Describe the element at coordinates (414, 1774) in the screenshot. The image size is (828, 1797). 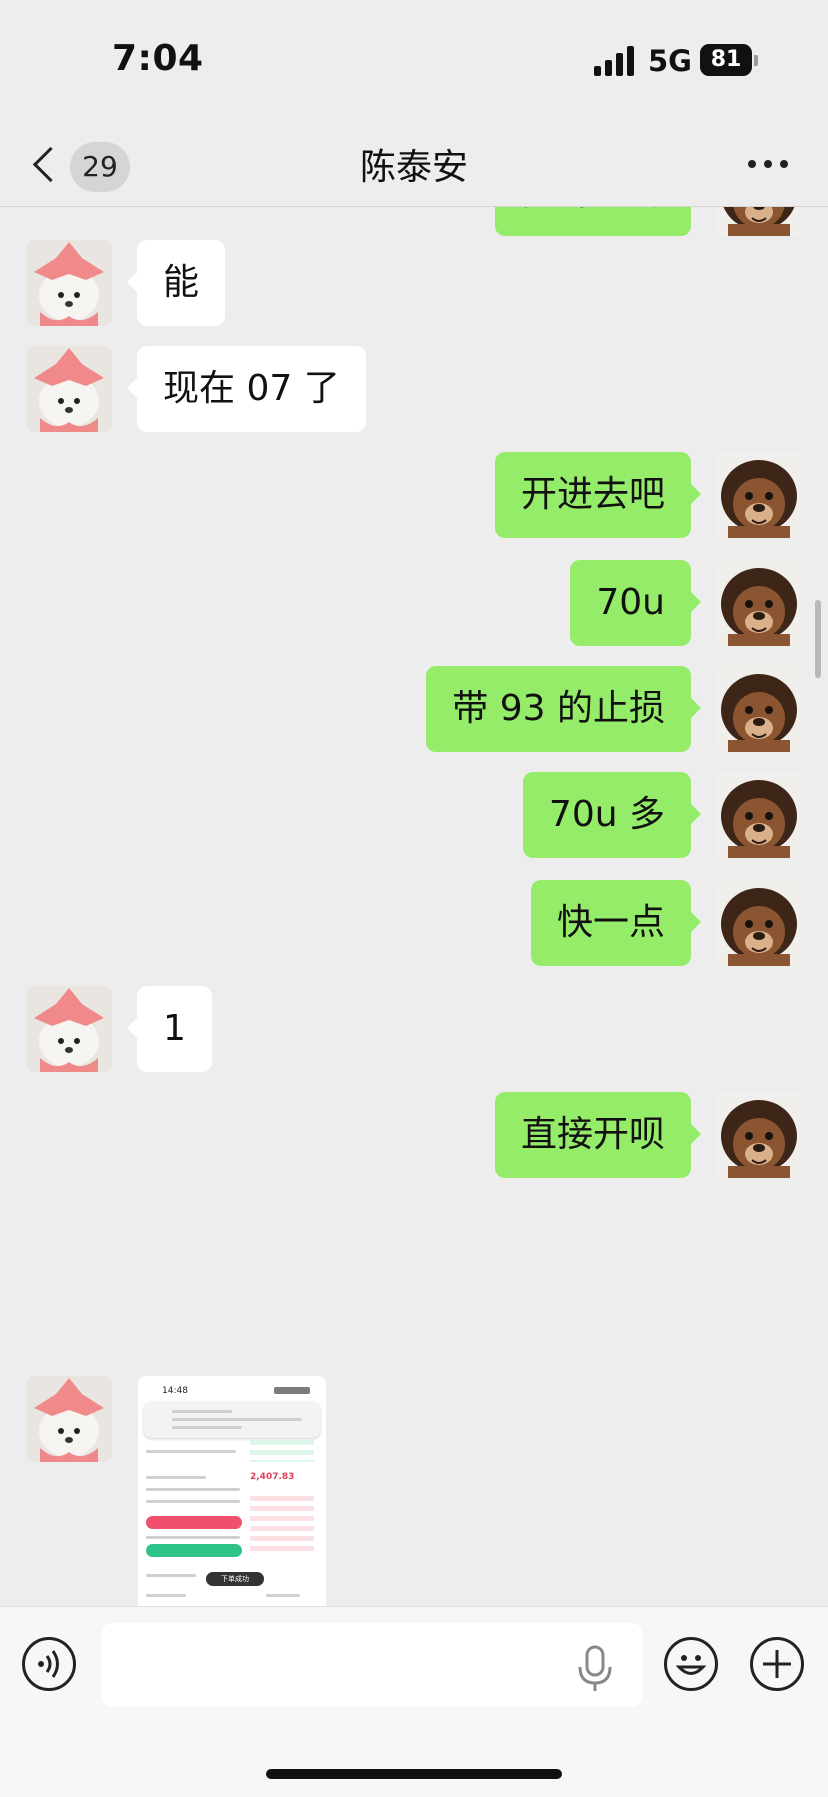
I see `home-indicator` at that location.